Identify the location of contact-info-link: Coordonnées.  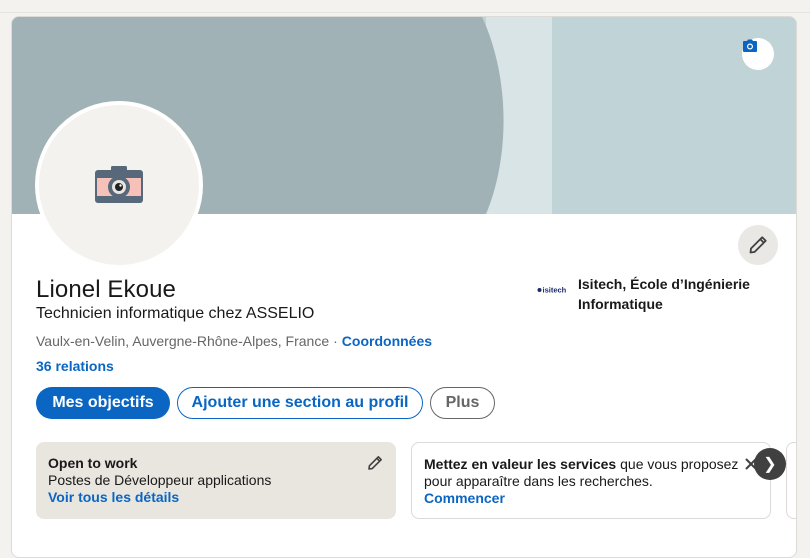
(387, 341).